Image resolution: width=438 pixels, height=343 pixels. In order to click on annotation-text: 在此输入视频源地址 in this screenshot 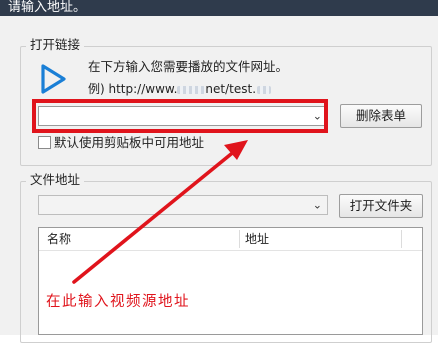, I will do `click(118, 302)`.